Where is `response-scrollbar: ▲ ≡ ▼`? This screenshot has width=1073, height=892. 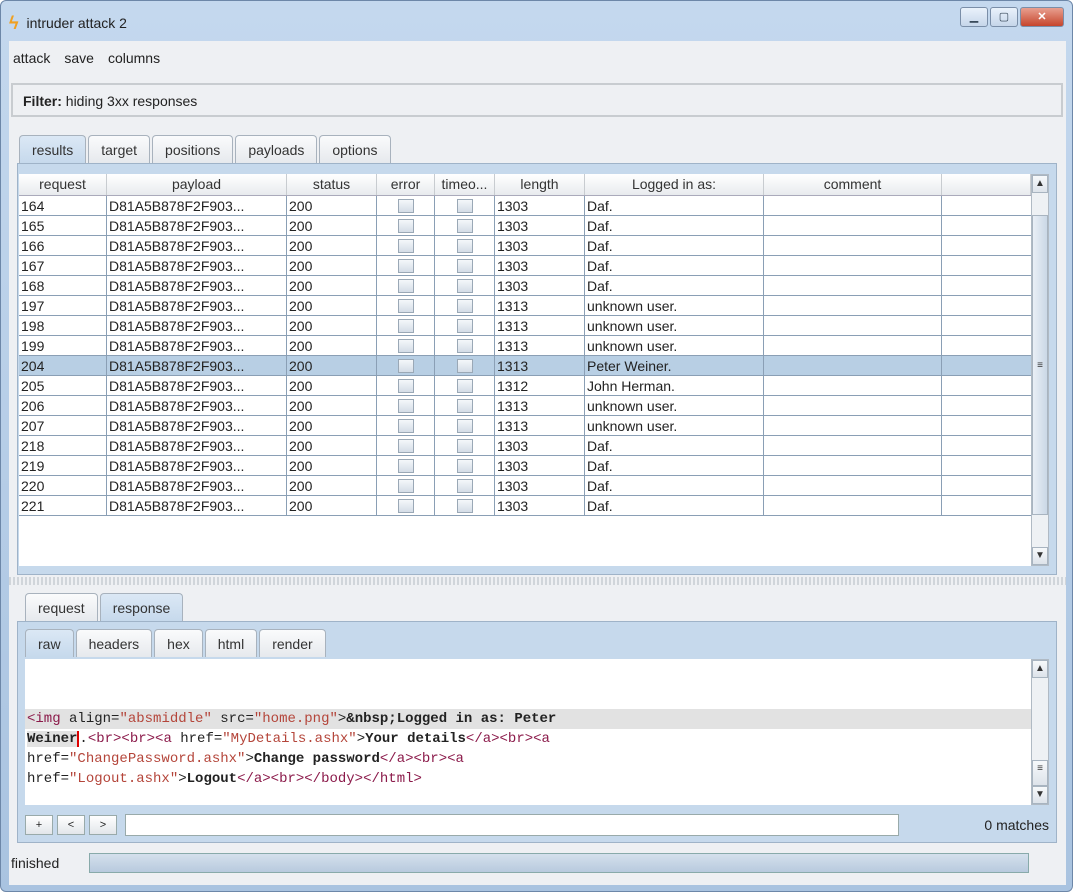
response-scrollbar: ▲ ≡ ▼ is located at coordinates (1040, 732).